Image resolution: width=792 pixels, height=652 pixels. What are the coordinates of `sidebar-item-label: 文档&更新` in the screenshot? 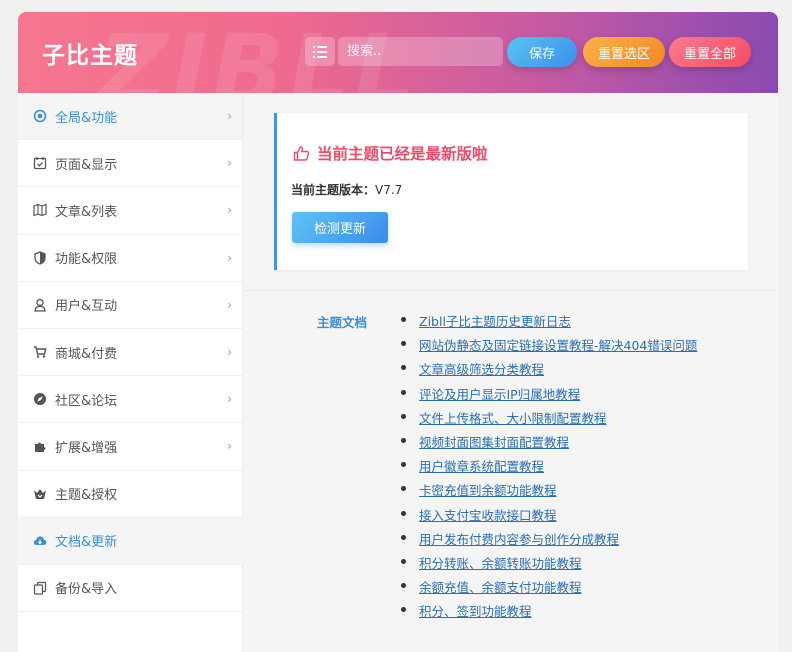 It's located at (86, 543).